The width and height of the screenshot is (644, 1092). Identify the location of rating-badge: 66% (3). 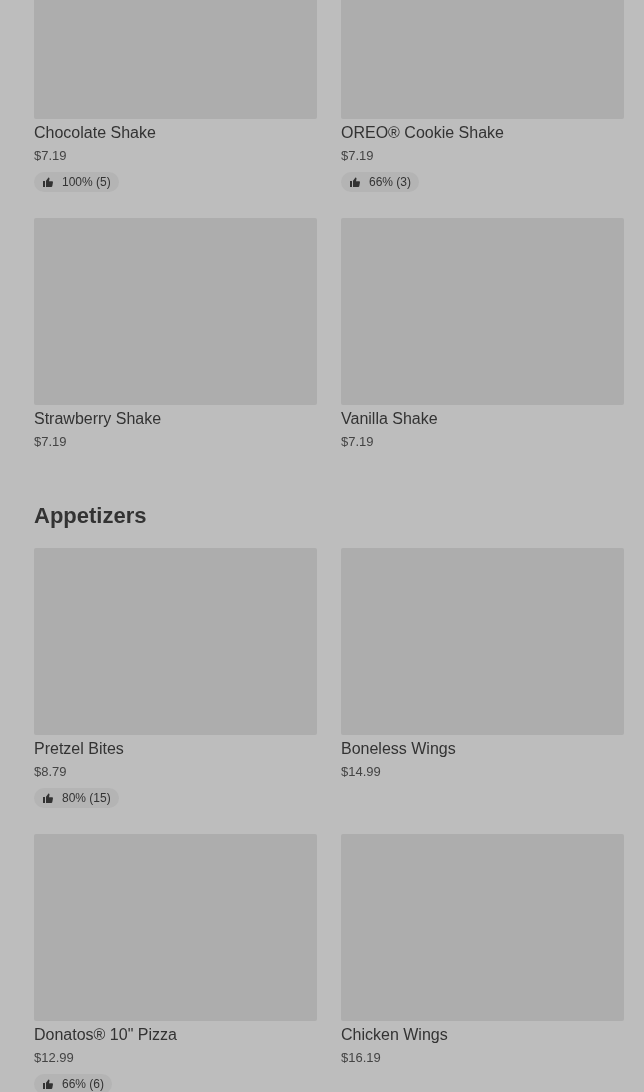
(380, 182).